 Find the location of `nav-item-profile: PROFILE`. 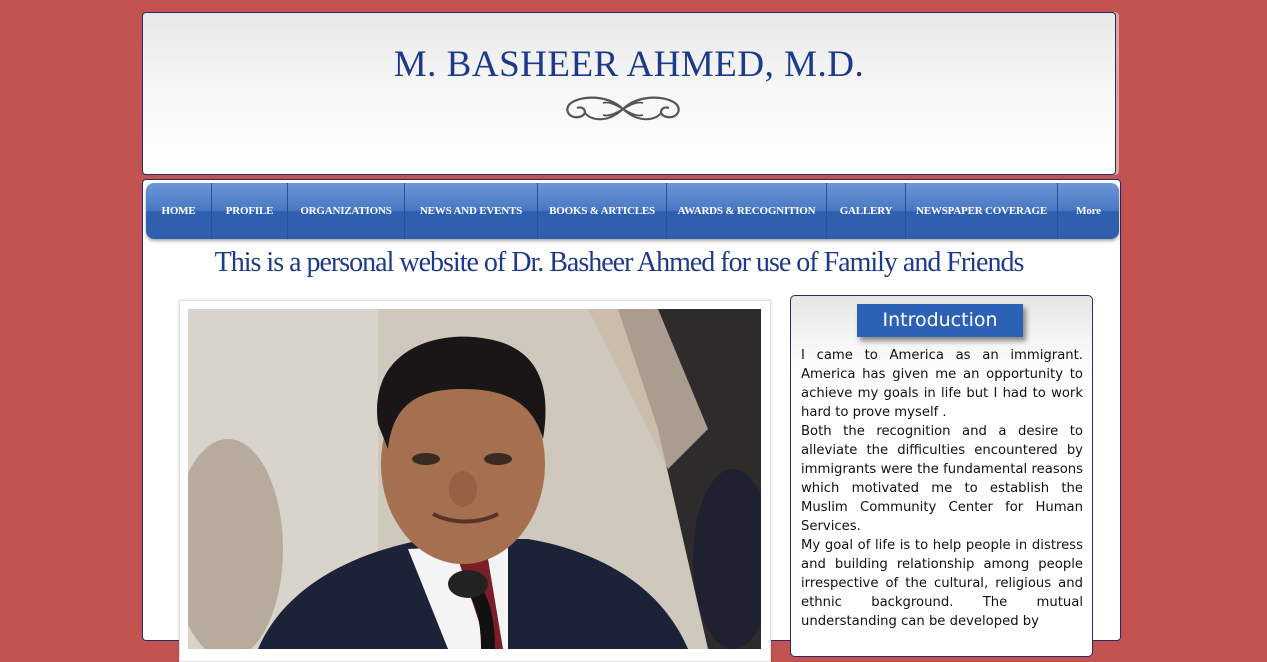

nav-item-profile: PROFILE is located at coordinates (250, 211).